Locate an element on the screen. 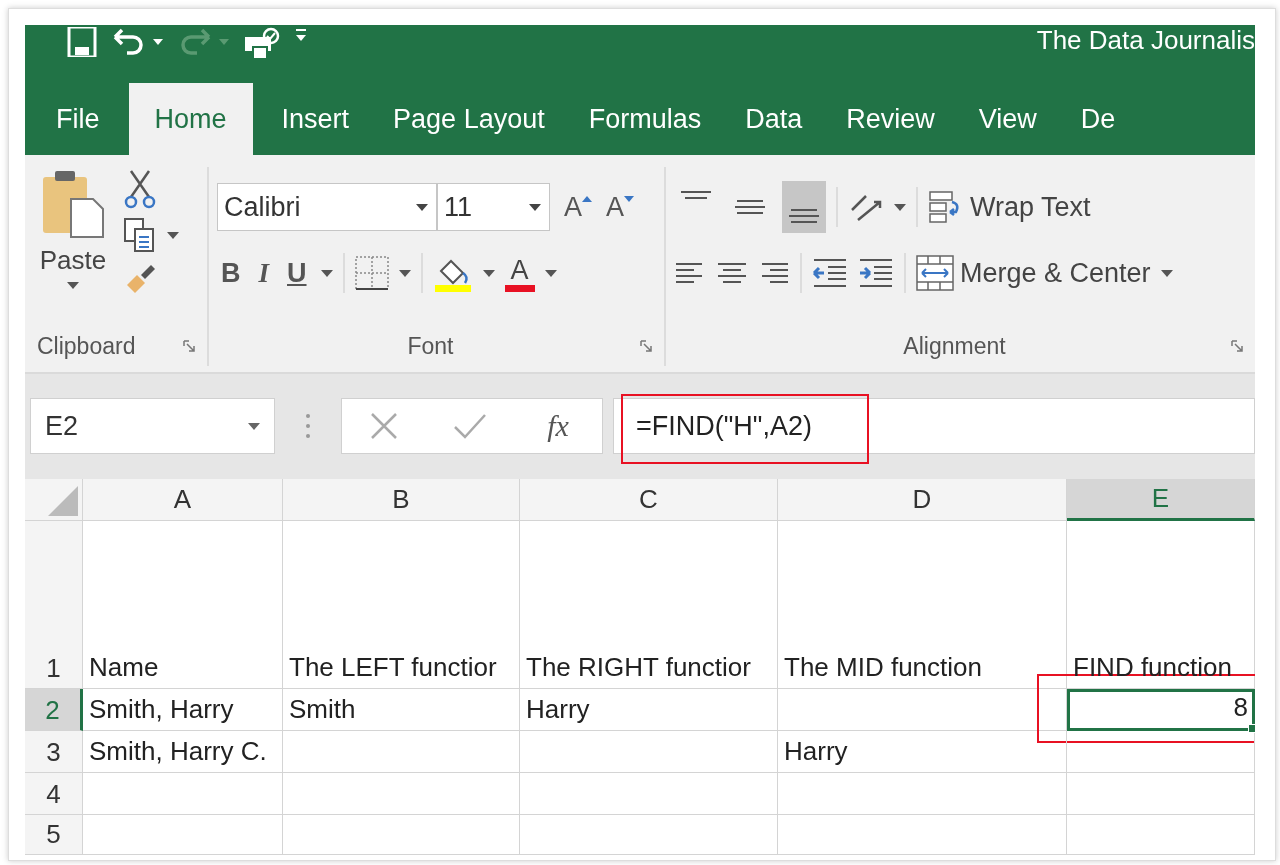 This screenshot has width=1280, height=865. borders-icon is located at coordinates (371, 273).